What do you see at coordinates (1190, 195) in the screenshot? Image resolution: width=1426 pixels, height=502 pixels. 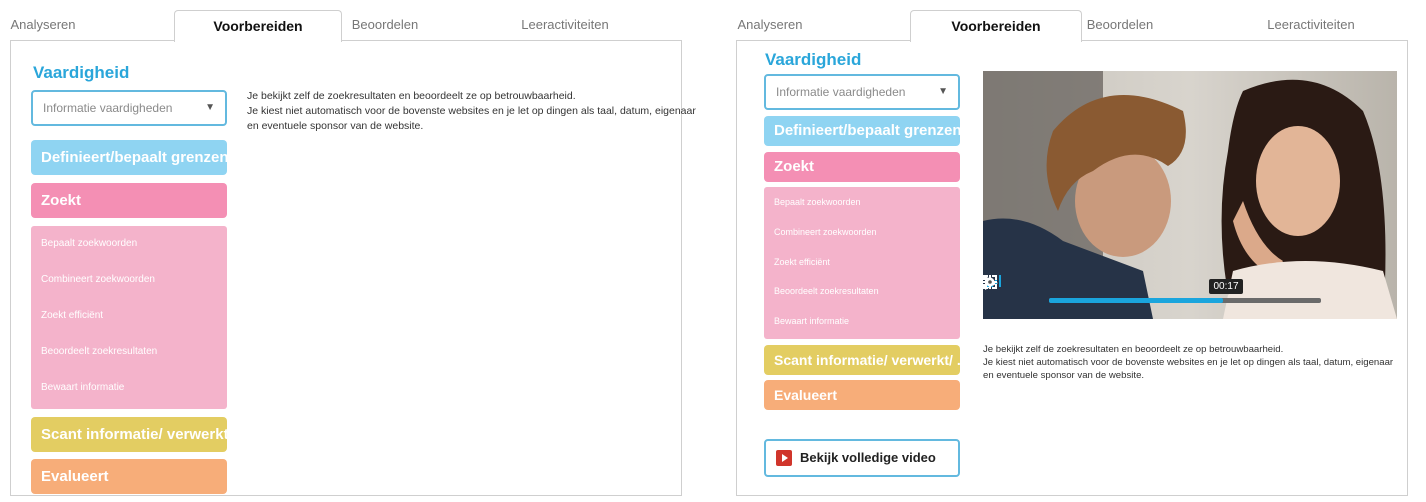 I see `video-player: 00:17` at bounding box center [1190, 195].